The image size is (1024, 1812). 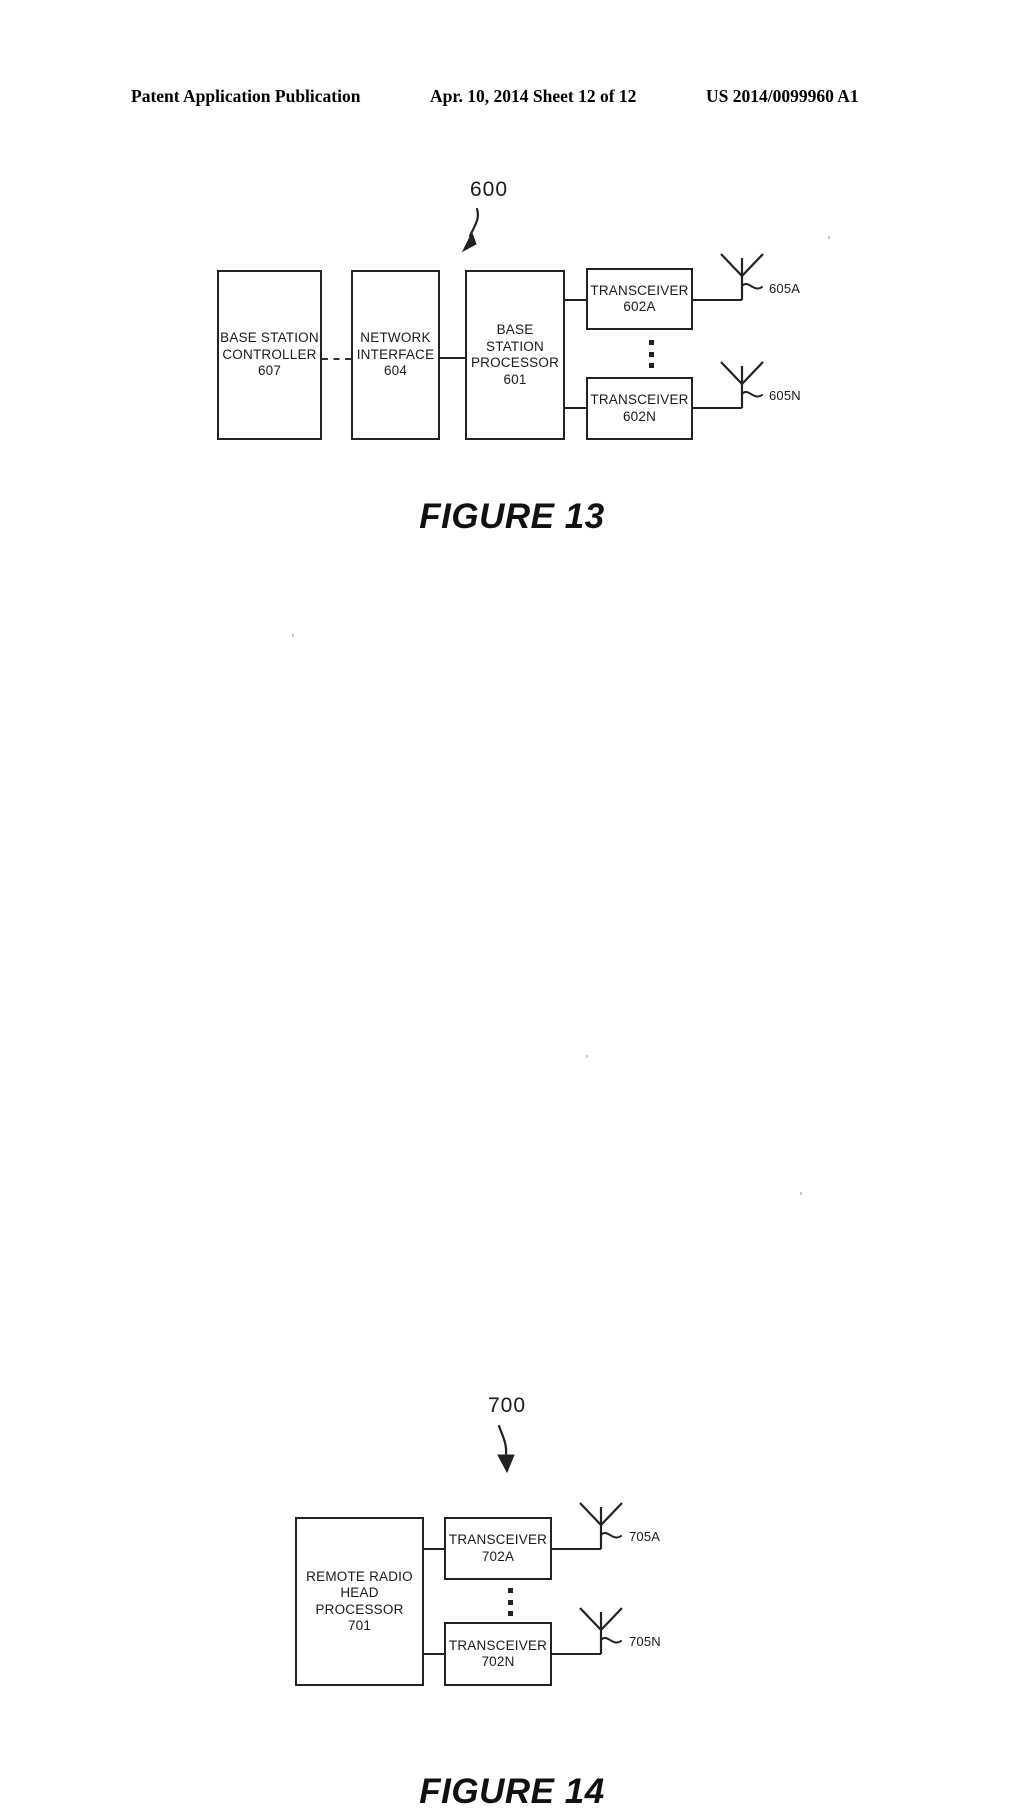 I want to click on base-station-processor-box: BASE STATION PROCESSOR 601, so click(x=515, y=355).